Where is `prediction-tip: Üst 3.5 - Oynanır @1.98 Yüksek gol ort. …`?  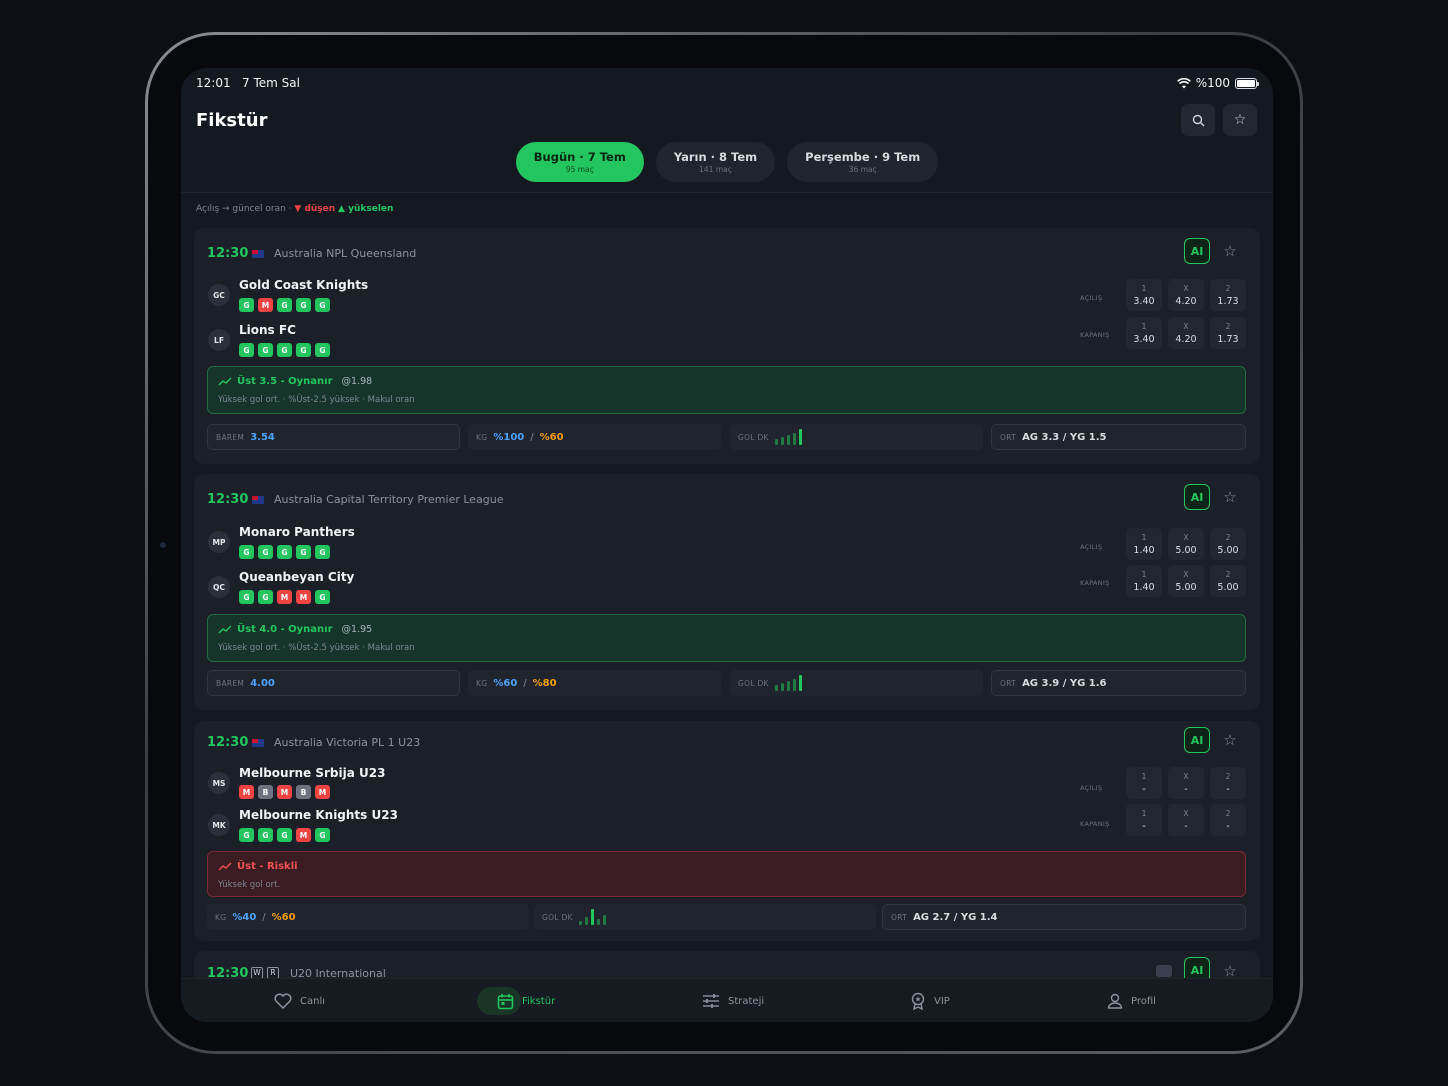
prediction-tip: Üst 3.5 - Oynanır @1.98 Yüksek gol ort. … is located at coordinates (726, 390).